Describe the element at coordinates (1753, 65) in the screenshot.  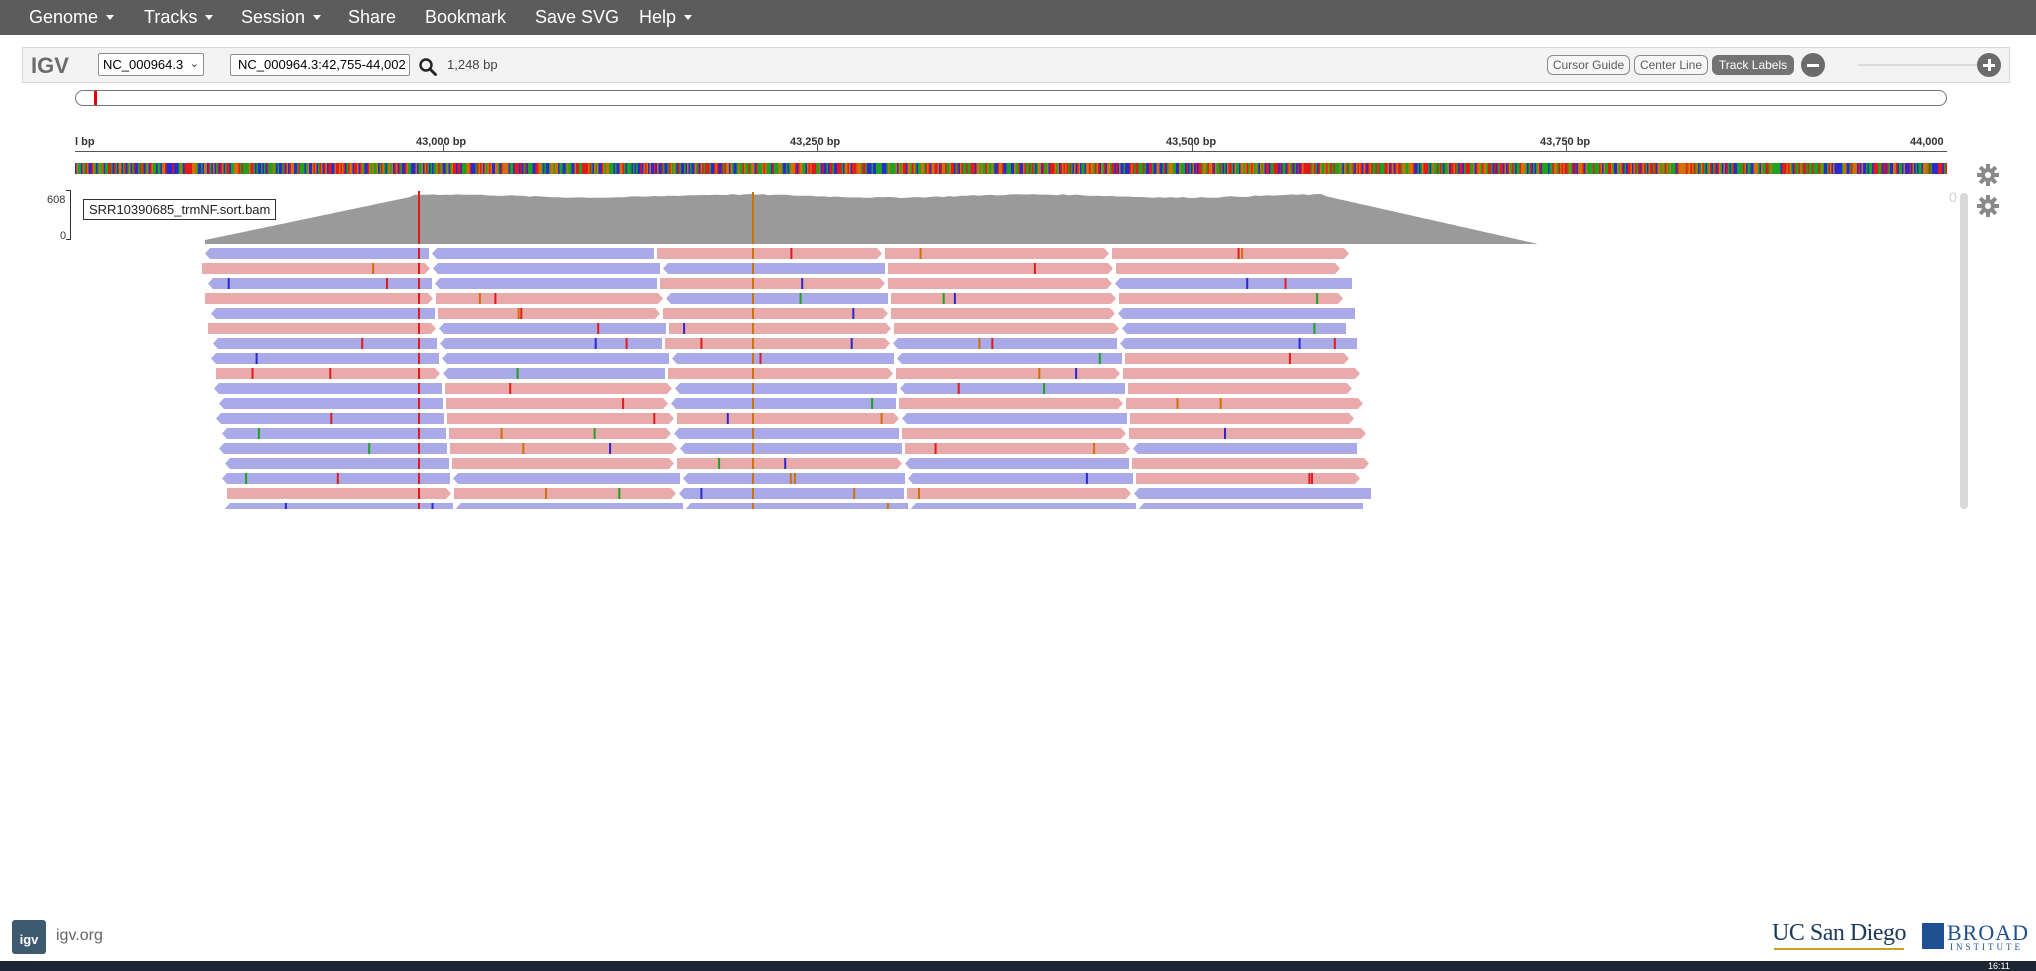
I see `track-labels-button: Track Labels` at that location.